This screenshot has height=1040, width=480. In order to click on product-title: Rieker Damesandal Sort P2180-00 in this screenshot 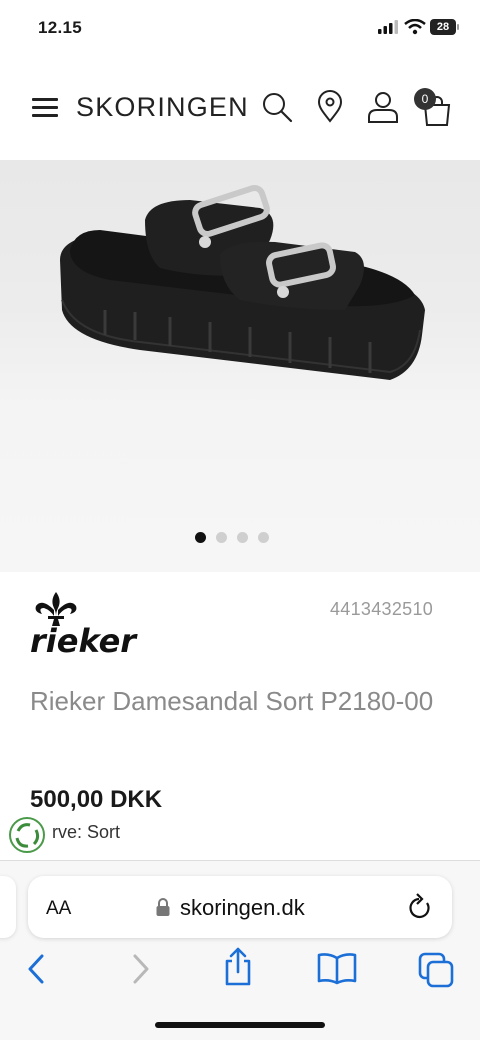, I will do `click(232, 701)`.